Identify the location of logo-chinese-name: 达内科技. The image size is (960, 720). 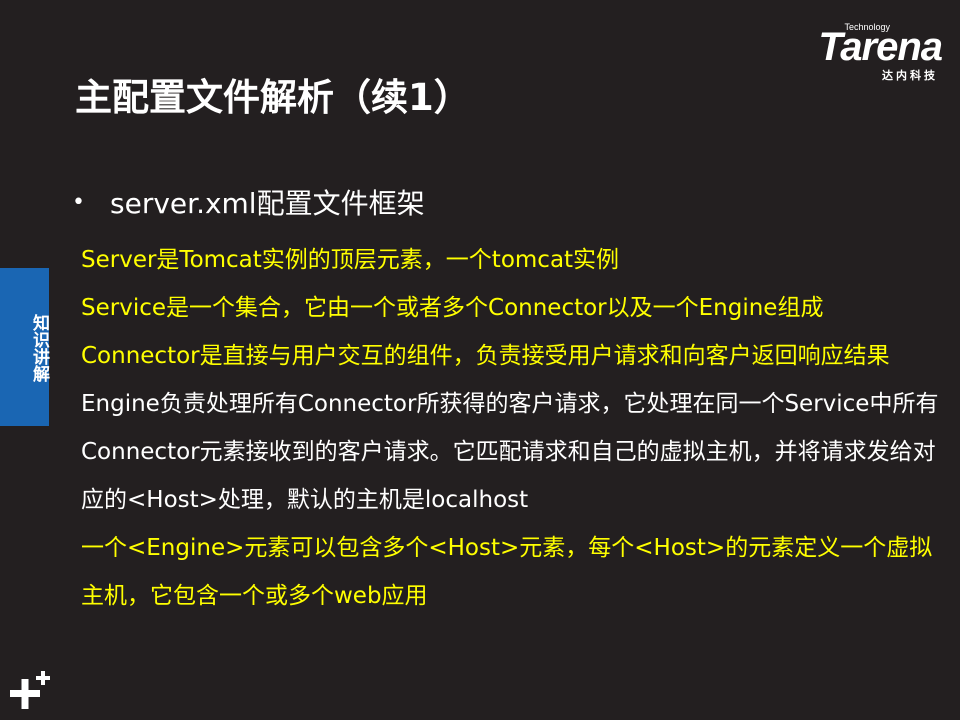
(910, 75).